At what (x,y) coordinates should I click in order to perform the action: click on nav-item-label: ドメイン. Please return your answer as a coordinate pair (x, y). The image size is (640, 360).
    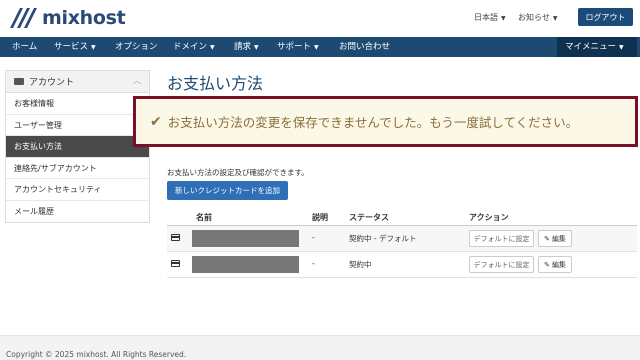
    Looking at the image, I should click on (190, 47).